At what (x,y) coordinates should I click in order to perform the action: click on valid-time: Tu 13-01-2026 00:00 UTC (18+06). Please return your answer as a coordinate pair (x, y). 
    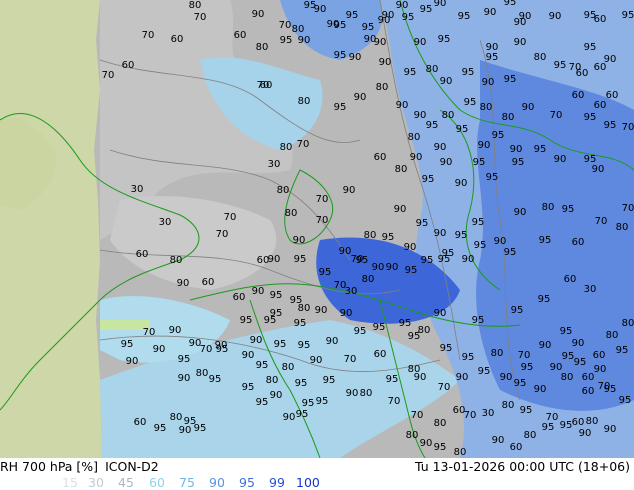
    Looking at the image, I should click on (522, 466).